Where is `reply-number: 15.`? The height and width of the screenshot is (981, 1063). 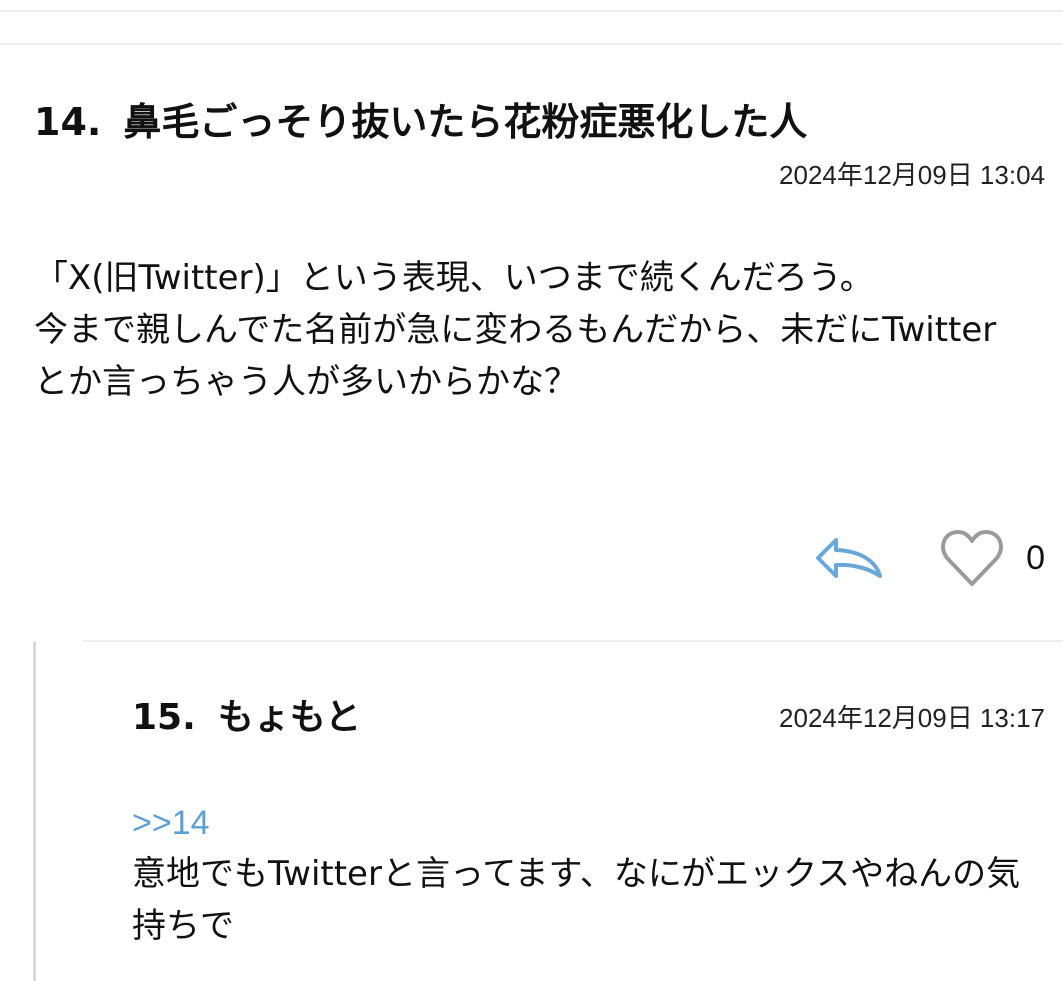 reply-number: 15. is located at coordinates (164, 717).